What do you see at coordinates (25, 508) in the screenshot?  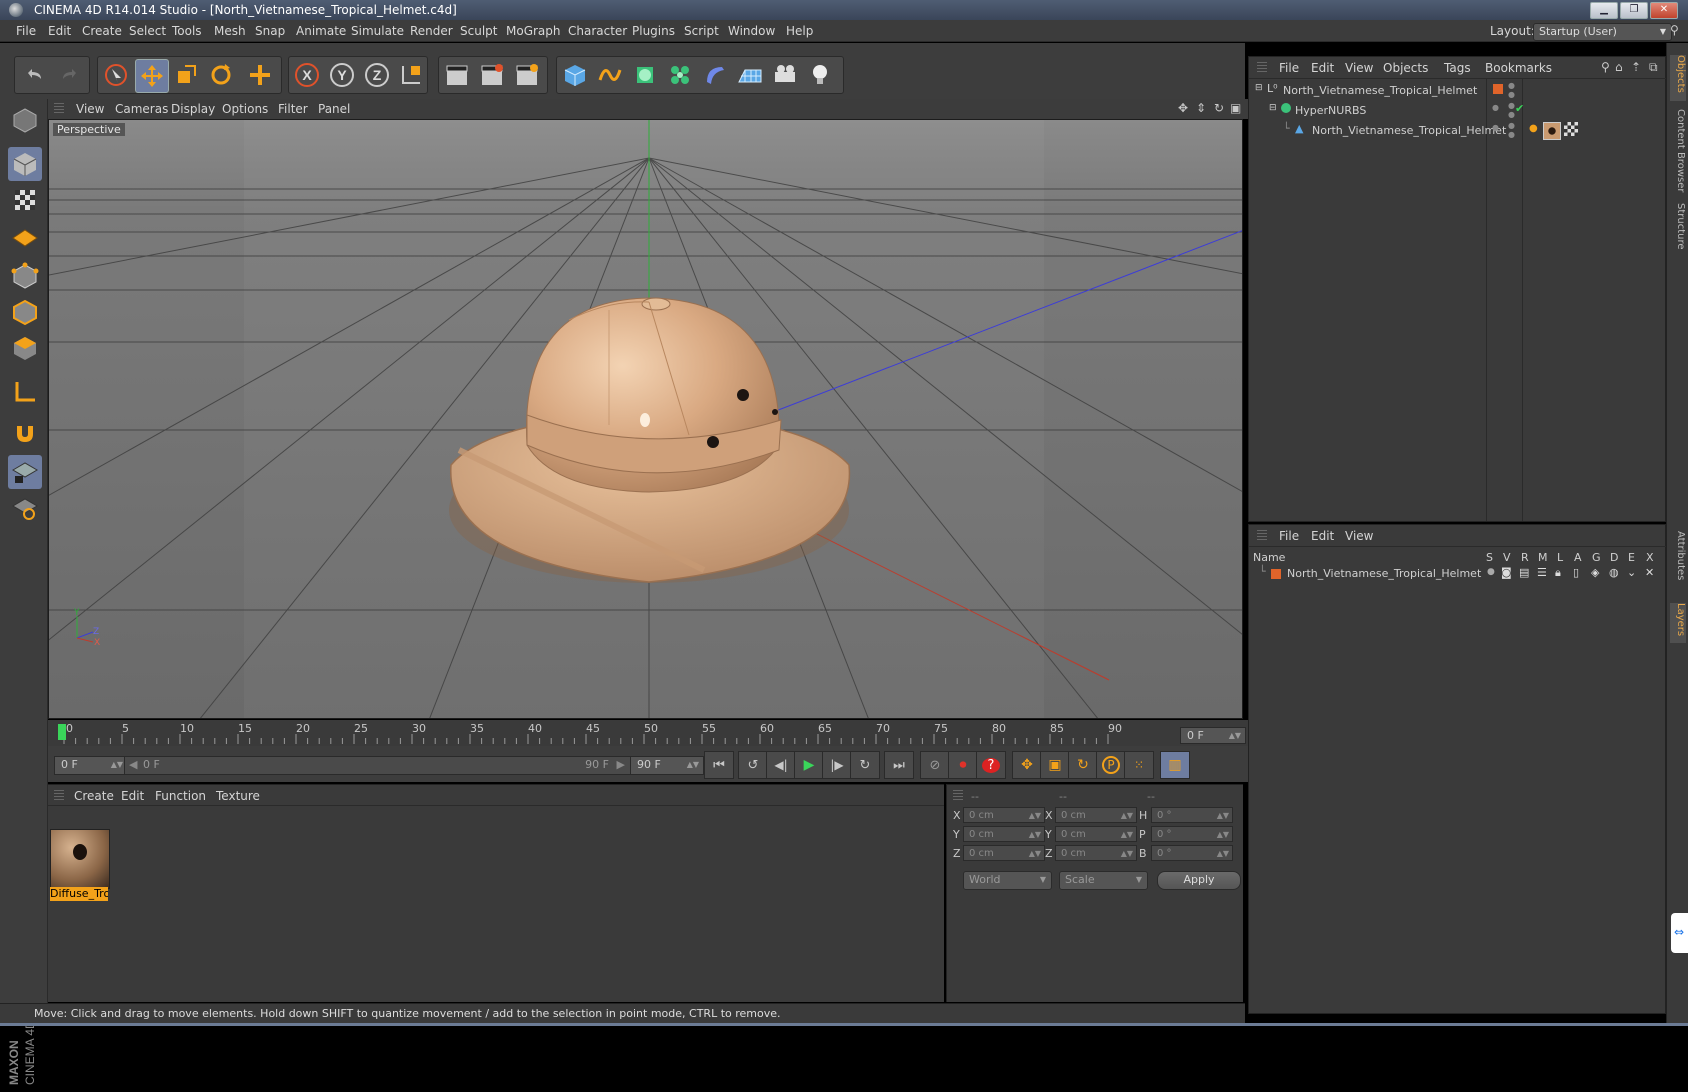 I see `planar-workplane-button` at bounding box center [25, 508].